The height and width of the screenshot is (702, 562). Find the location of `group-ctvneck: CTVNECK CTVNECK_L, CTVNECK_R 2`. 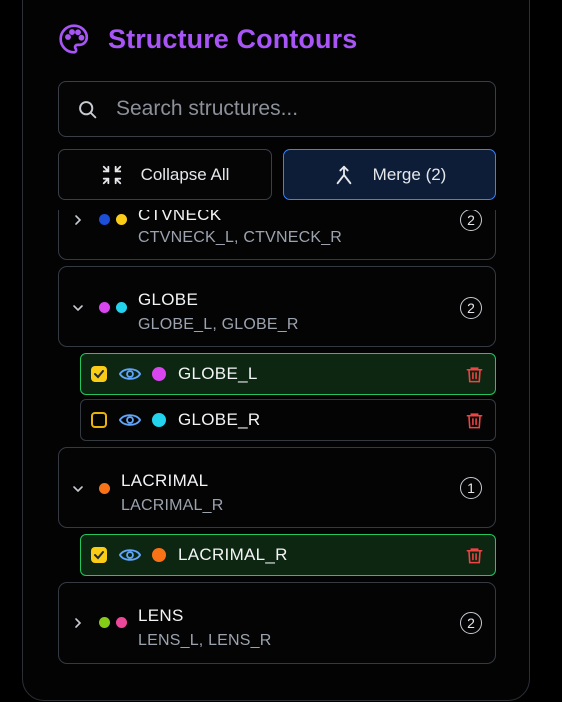

group-ctvneck: CTVNECK CTVNECK_L, CTVNECK_R 2 is located at coordinates (277, 235).